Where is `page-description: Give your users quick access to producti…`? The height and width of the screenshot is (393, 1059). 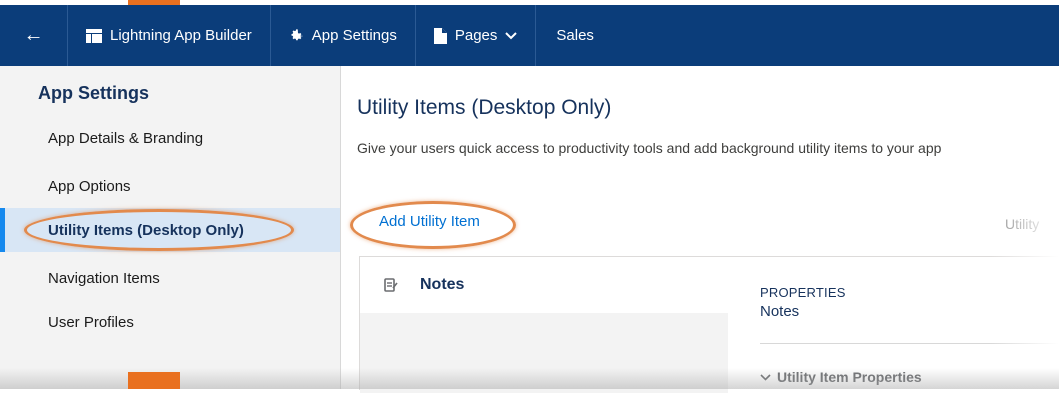 page-description: Give your users quick access to producti… is located at coordinates (649, 148).